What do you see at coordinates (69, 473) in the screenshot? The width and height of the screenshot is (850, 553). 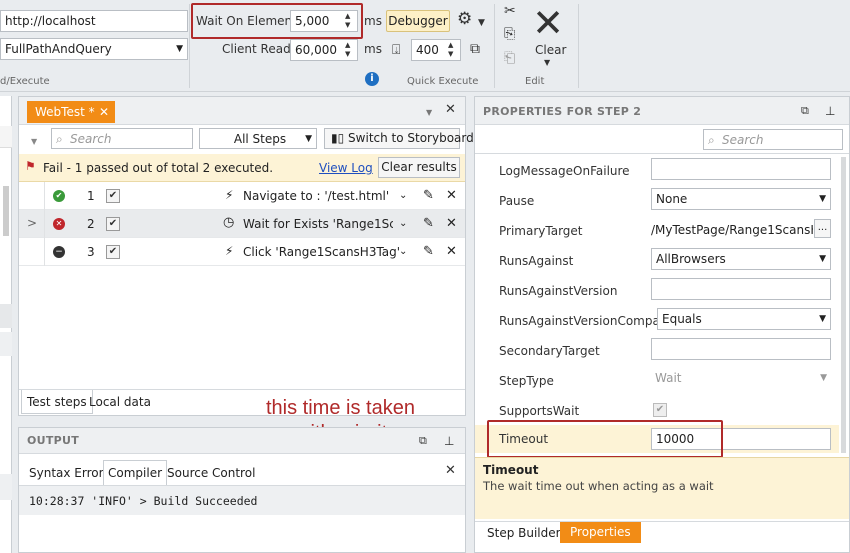 I see `tab-syntax-errors: Syntax Errors` at bounding box center [69, 473].